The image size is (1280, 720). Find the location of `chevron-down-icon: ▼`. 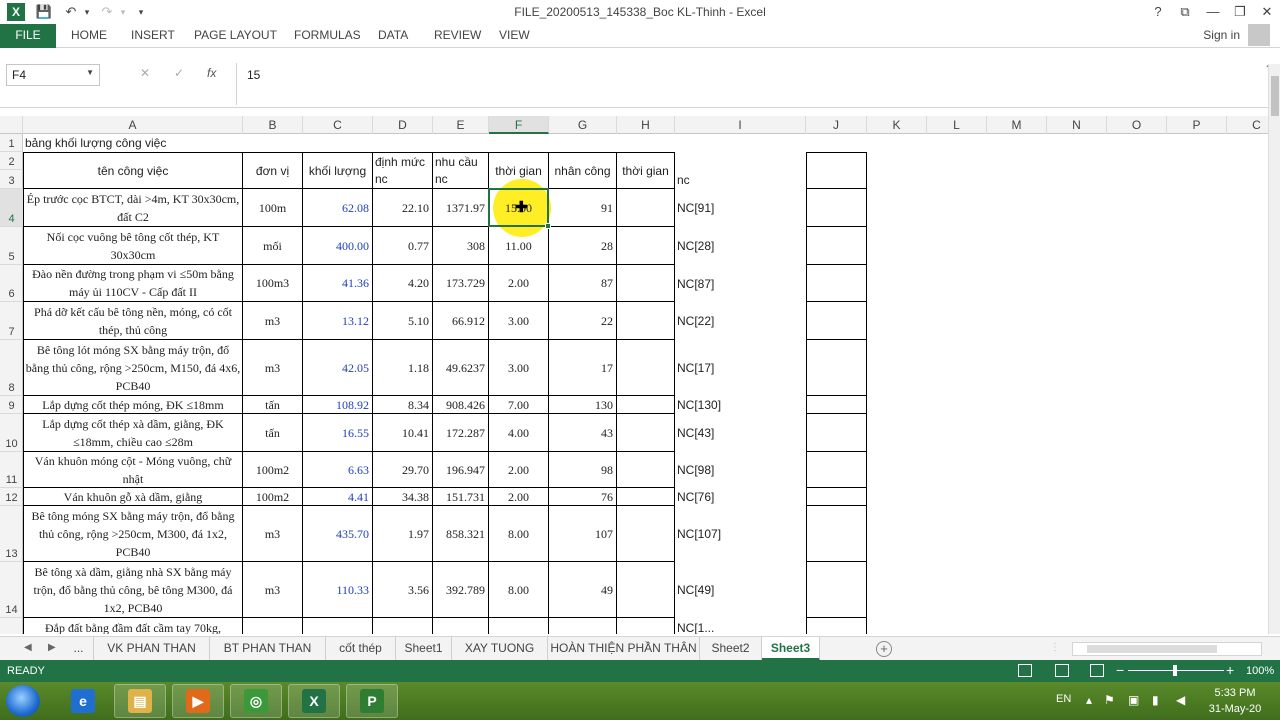

chevron-down-icon: ▼ is located at coordinates (90, 72).